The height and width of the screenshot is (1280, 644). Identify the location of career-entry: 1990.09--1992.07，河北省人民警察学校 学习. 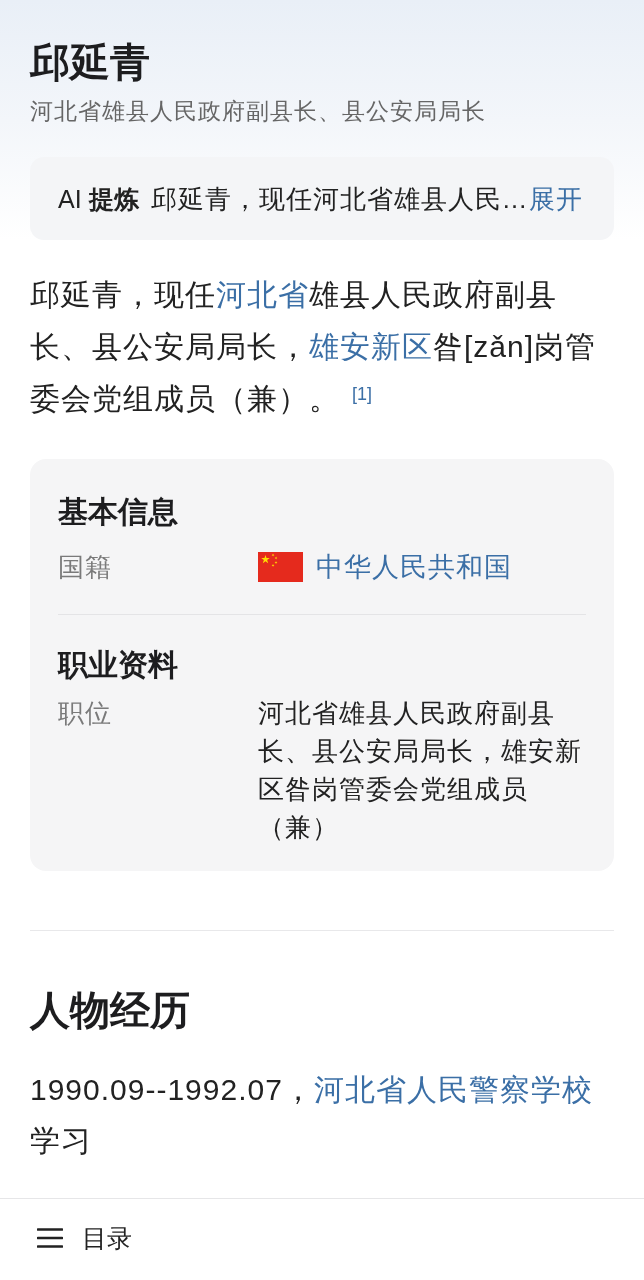
(312, 1115).